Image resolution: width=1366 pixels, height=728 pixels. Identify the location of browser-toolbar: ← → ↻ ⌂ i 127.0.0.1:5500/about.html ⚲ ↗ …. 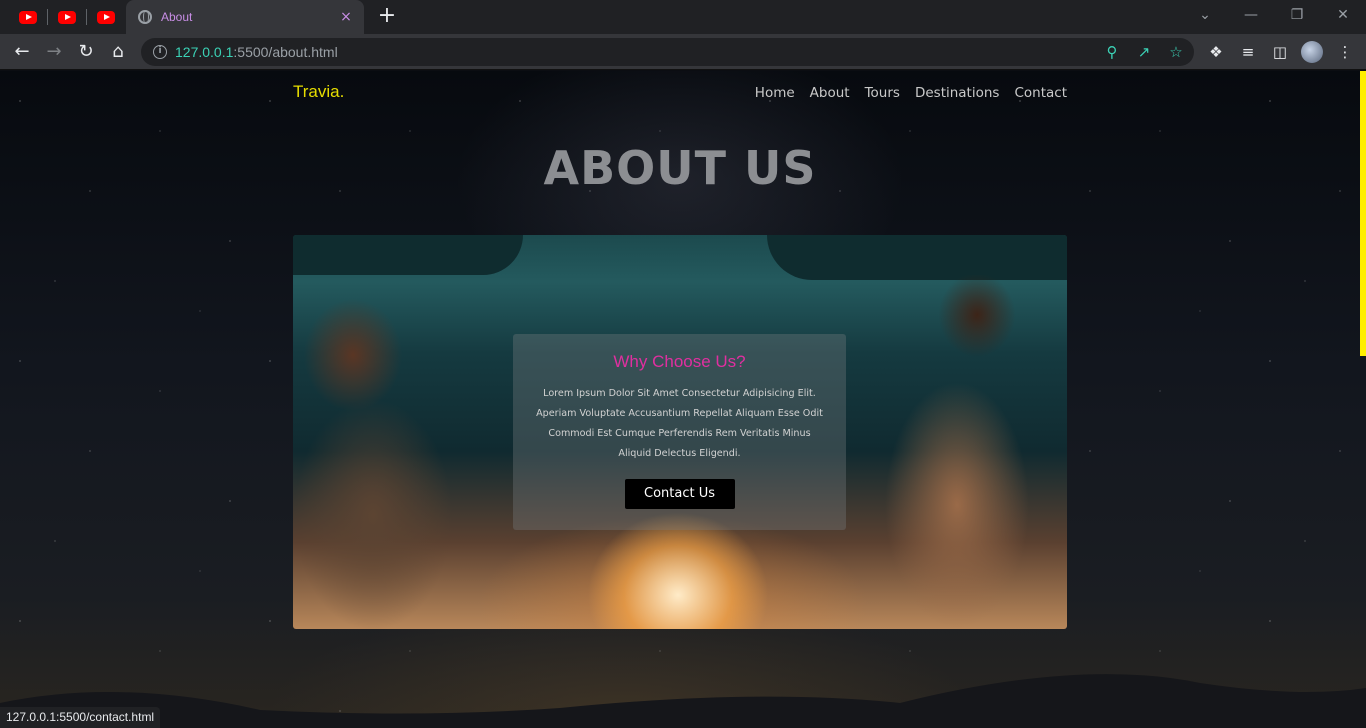
(683, 52).